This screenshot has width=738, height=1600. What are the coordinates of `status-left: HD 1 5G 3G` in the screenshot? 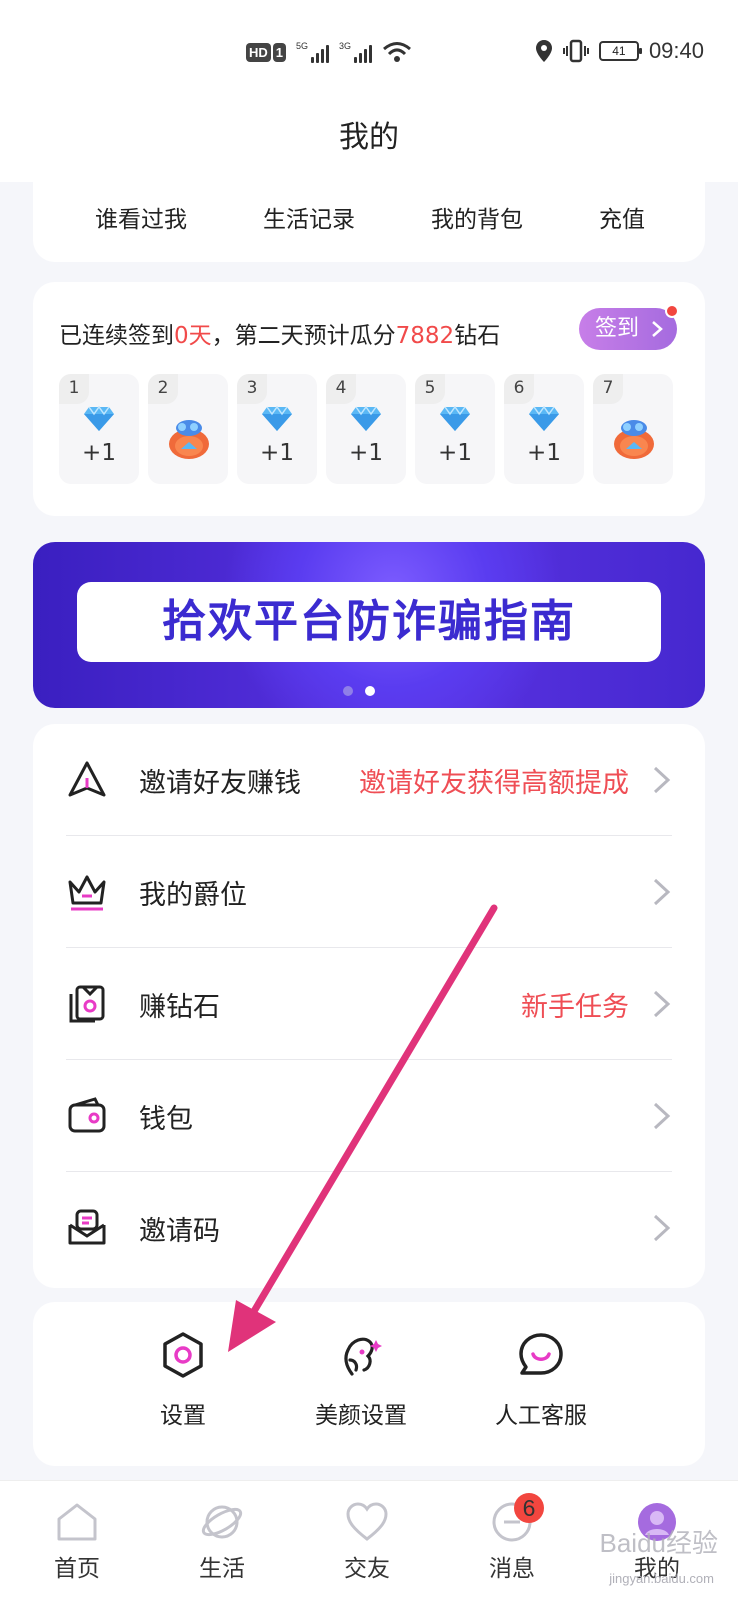 It's located at (329, 52).